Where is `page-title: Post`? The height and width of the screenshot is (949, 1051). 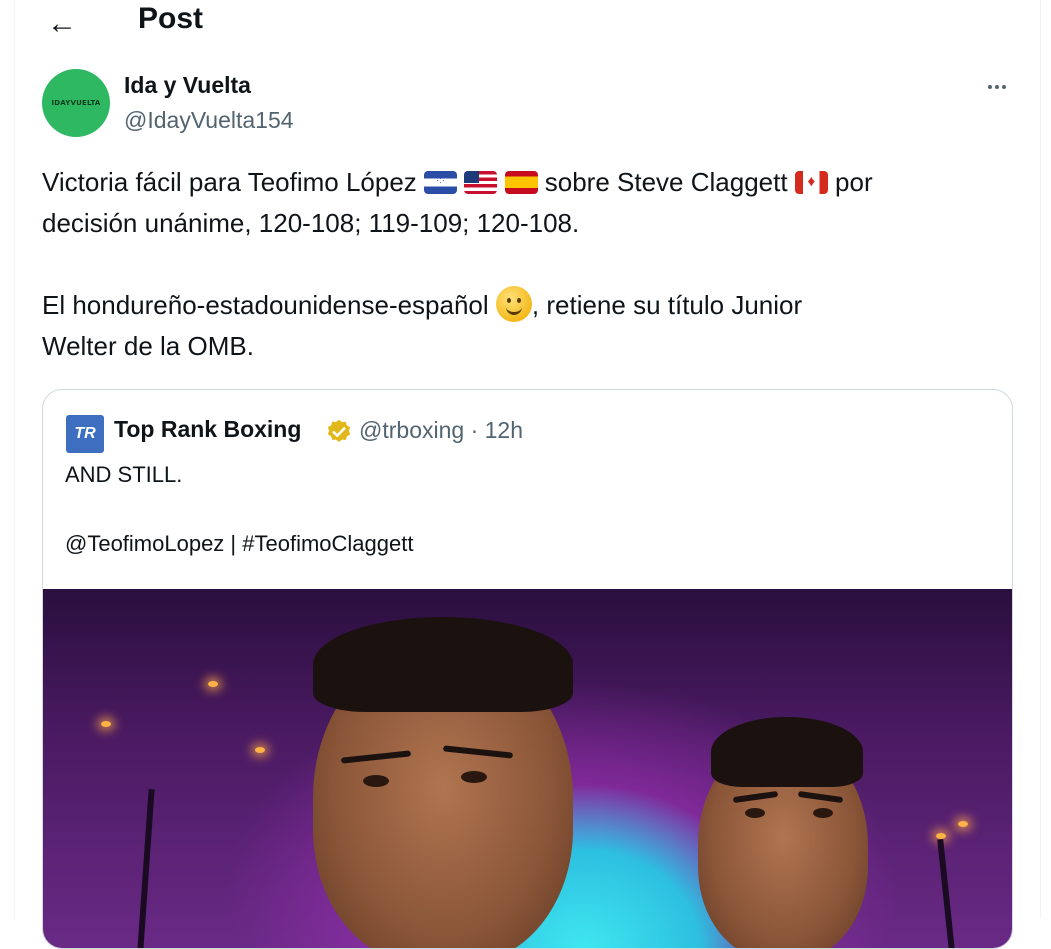 page-title: Post is located at coordinates (171, 18).